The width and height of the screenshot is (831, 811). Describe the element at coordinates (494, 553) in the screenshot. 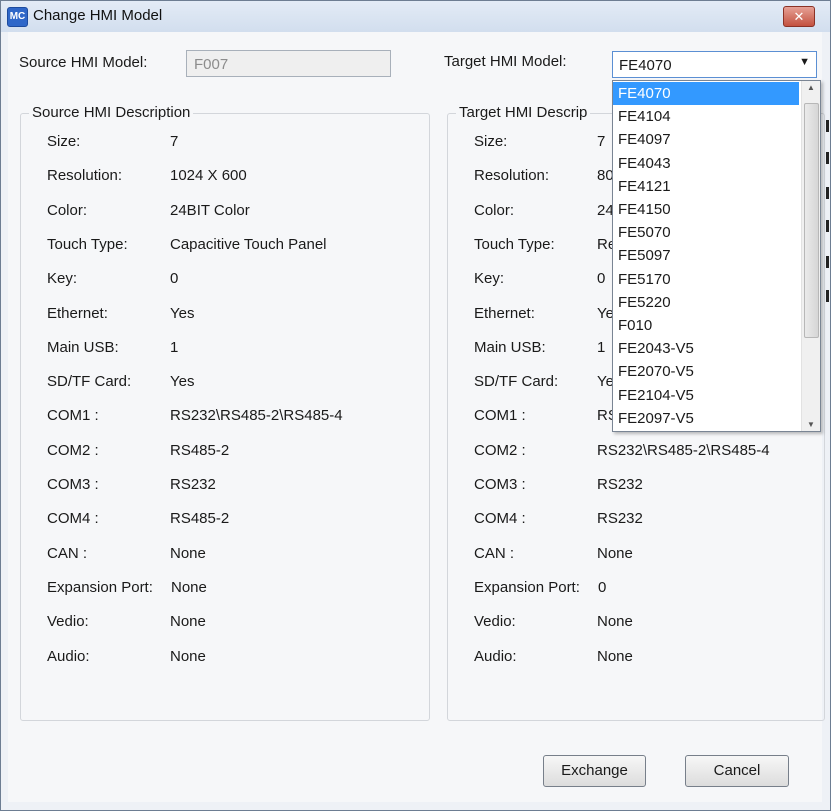

I see `target-desc-row-label: CAN :` at that location.